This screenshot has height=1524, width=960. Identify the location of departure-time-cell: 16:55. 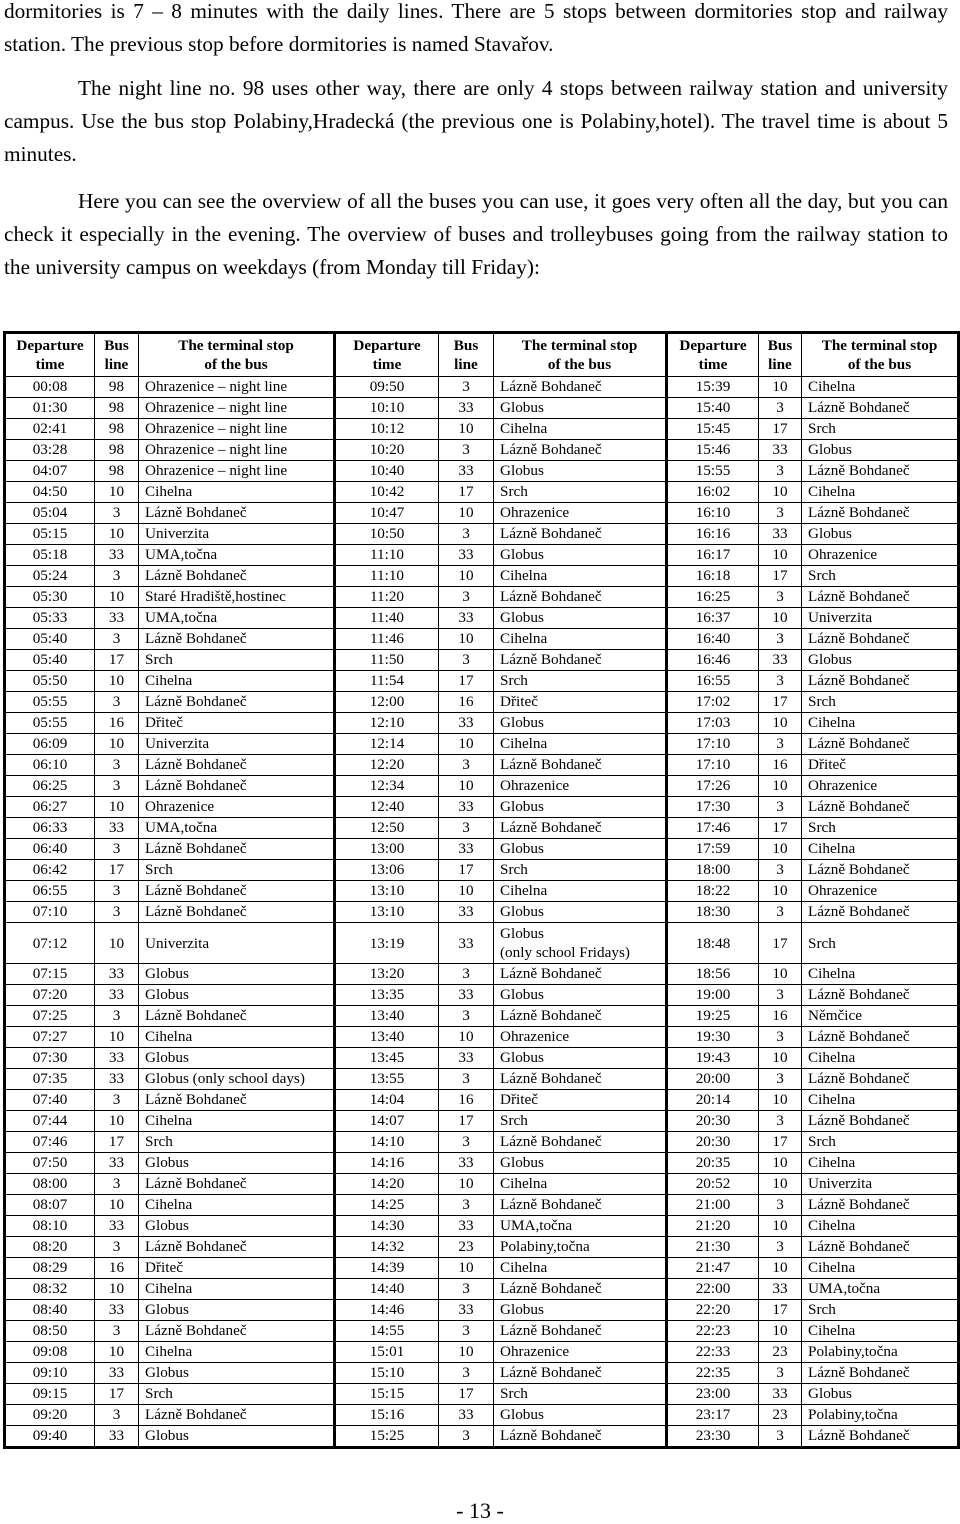
(712, 681).